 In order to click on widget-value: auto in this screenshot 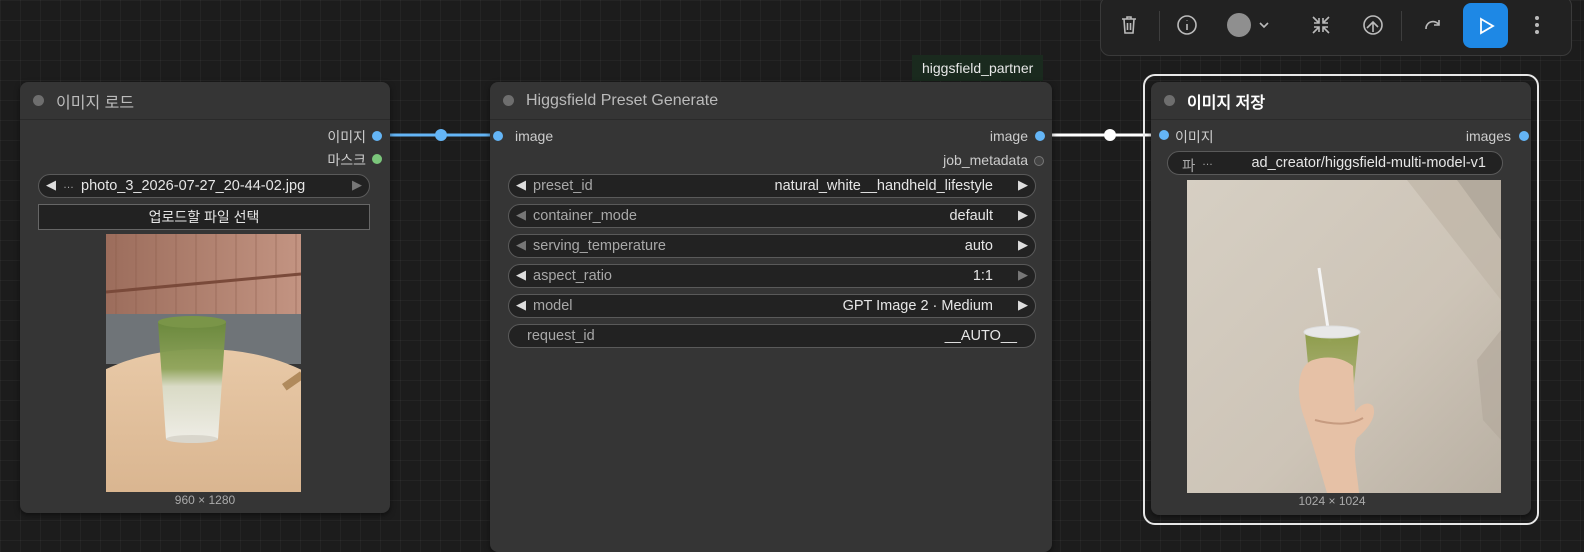, I will do `click(978, 246)`.